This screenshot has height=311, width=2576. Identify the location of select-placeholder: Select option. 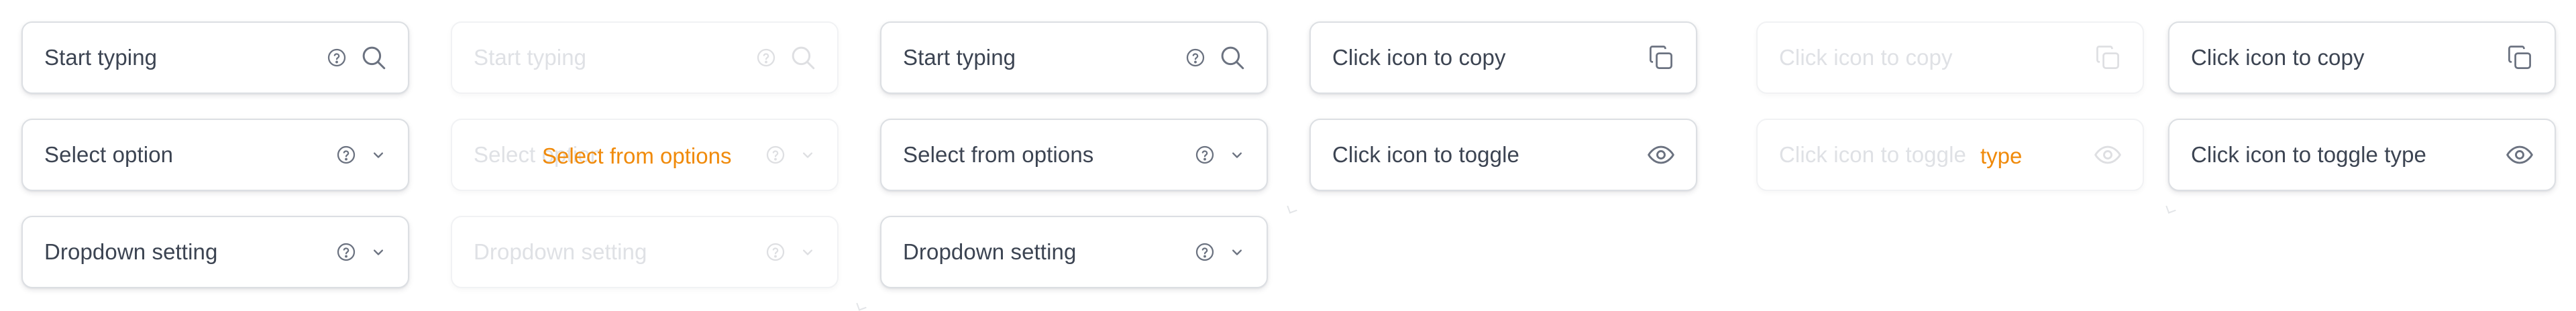
(109, 154).